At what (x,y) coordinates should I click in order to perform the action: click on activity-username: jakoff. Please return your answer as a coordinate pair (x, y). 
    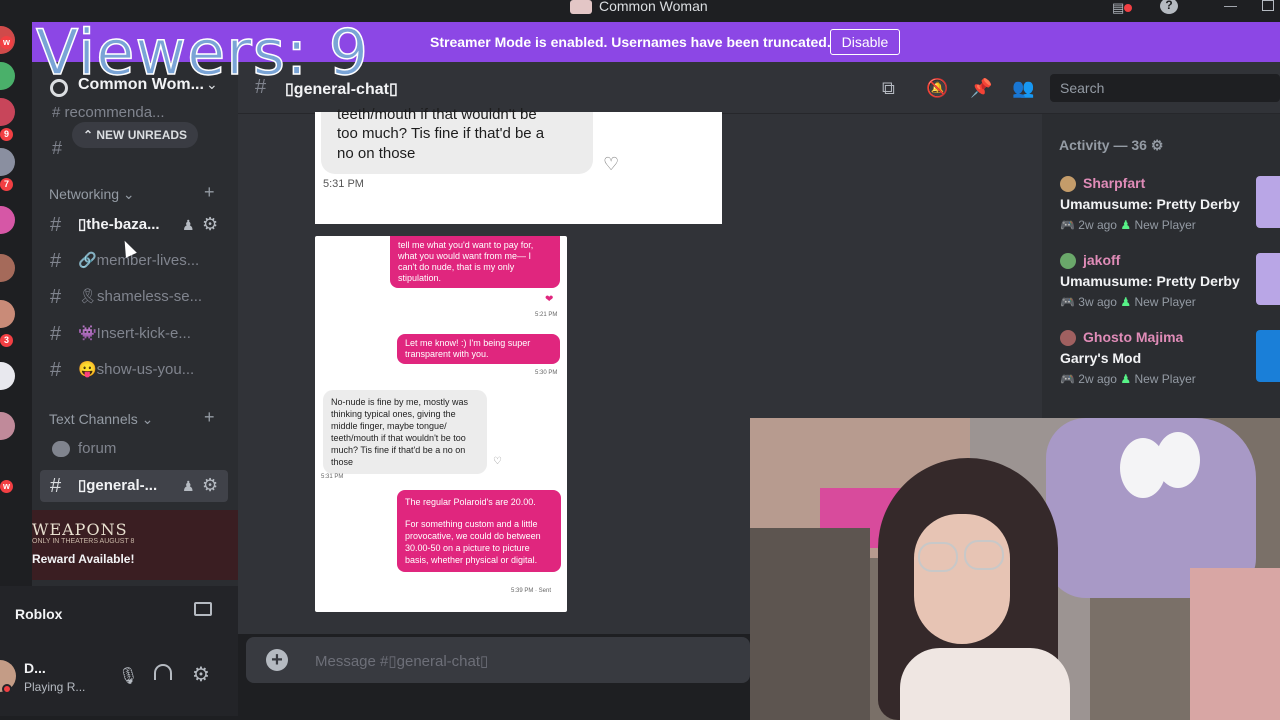
    Looking at the image, I should click on (1102, 260).